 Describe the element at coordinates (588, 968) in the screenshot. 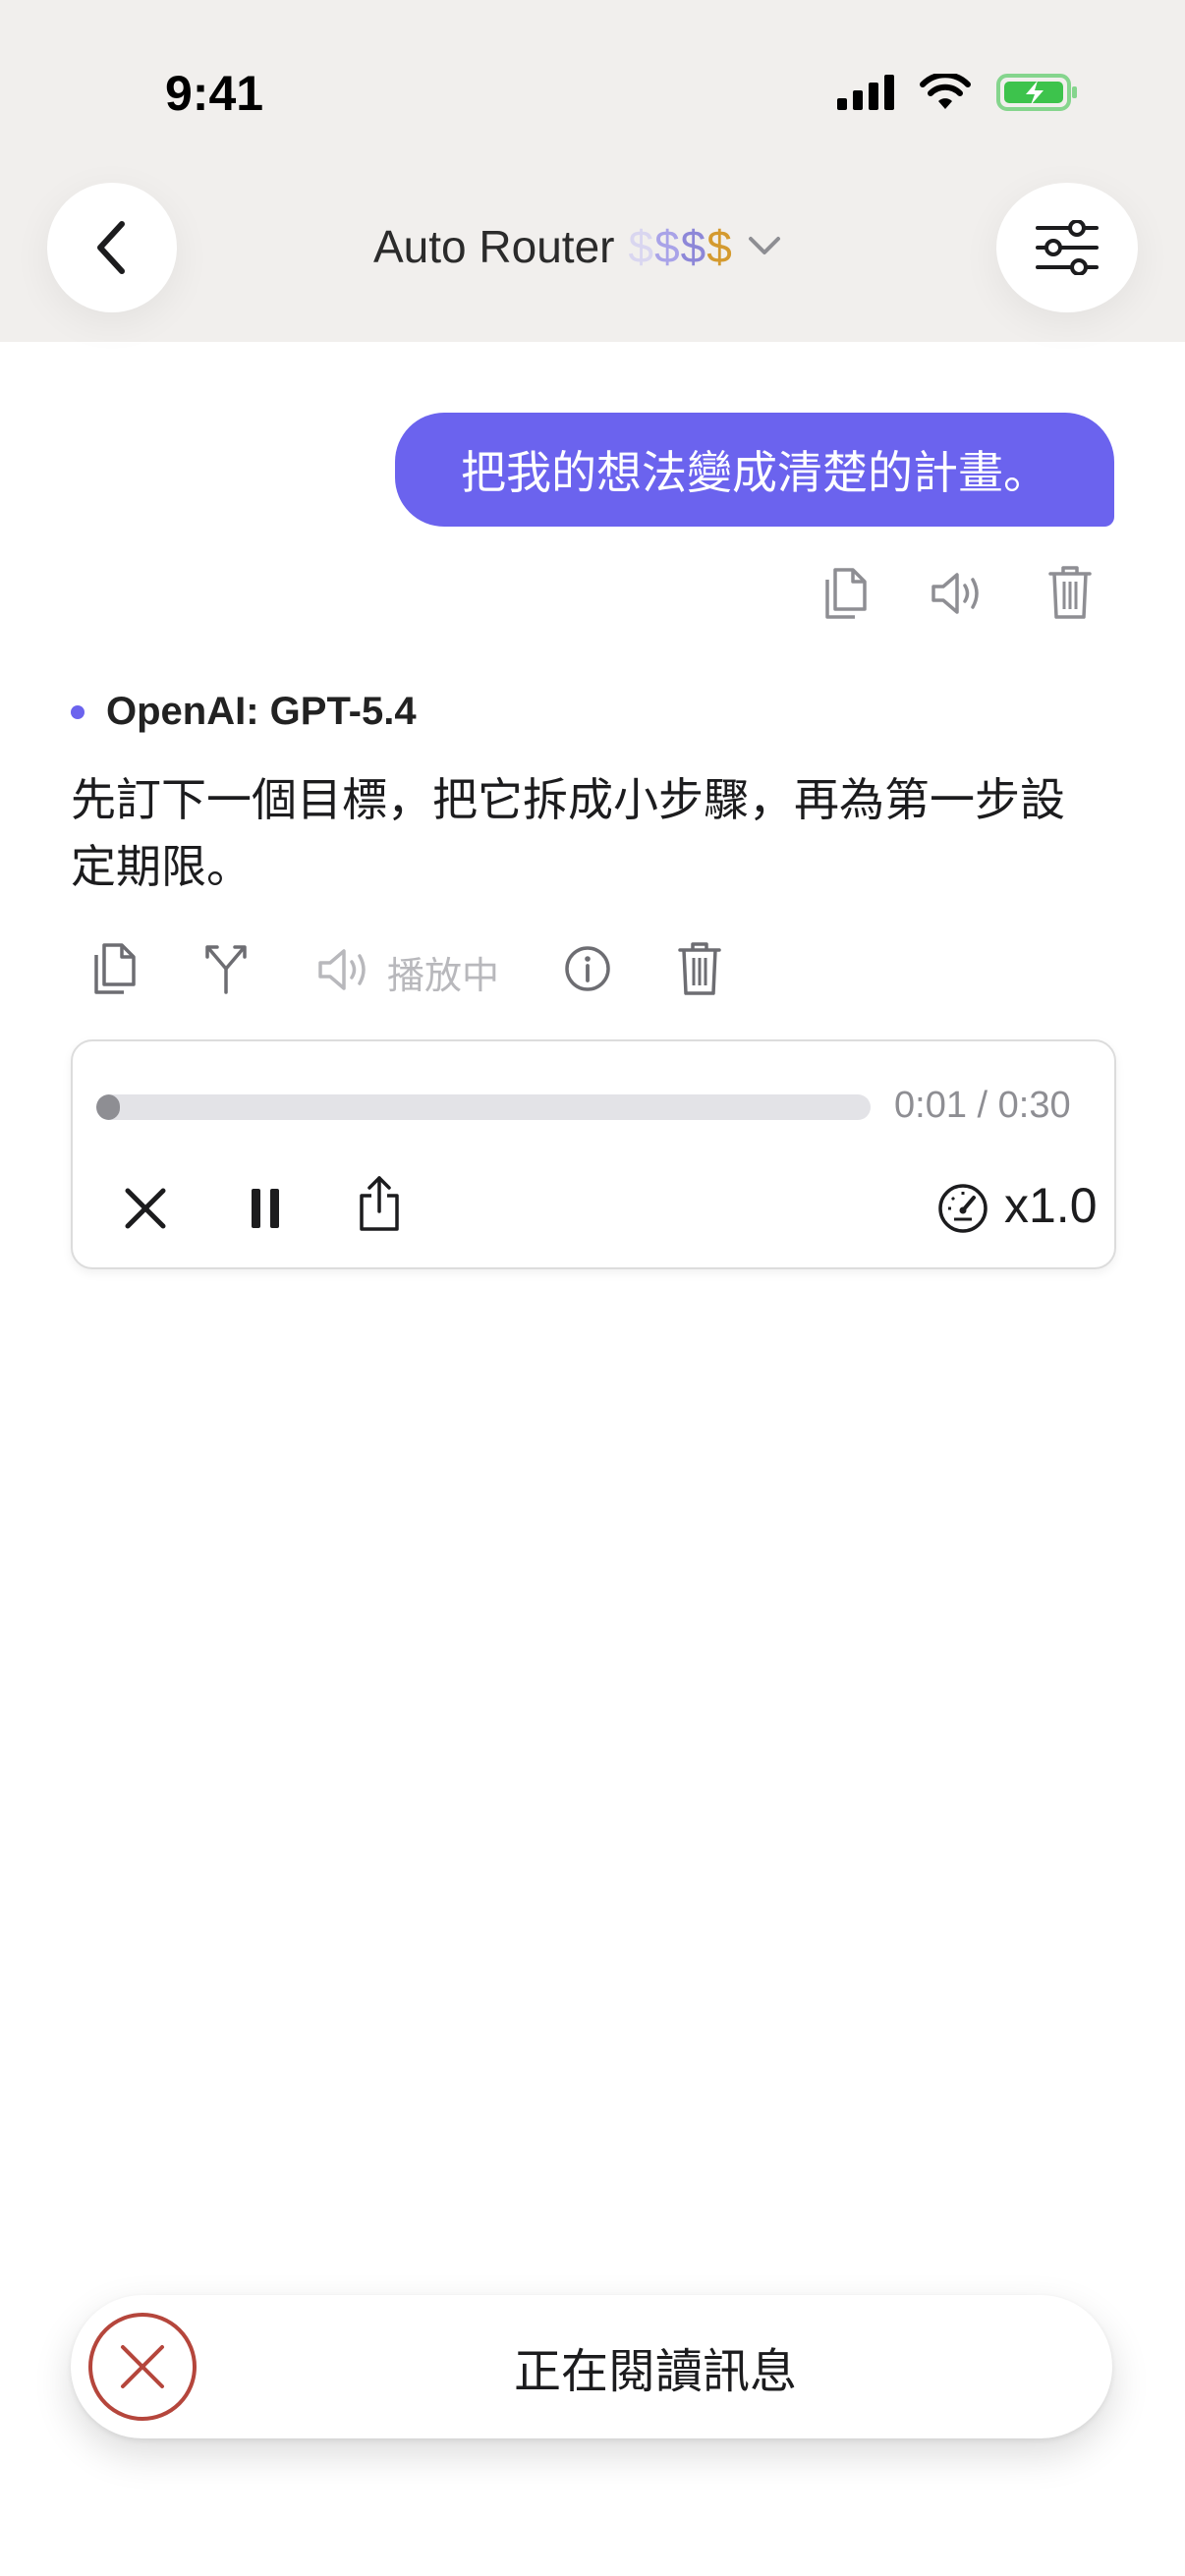

I see `info-icon` at that location.